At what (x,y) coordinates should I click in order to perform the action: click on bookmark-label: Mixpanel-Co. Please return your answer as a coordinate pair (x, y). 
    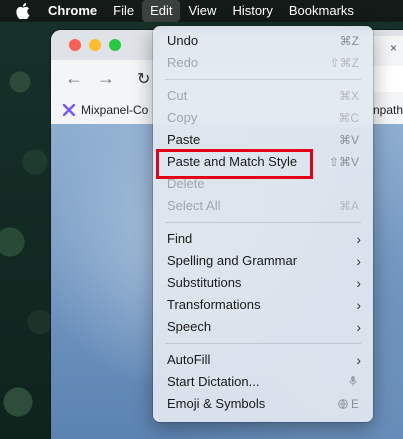
    Looking at the image, I should click on (115, 110).